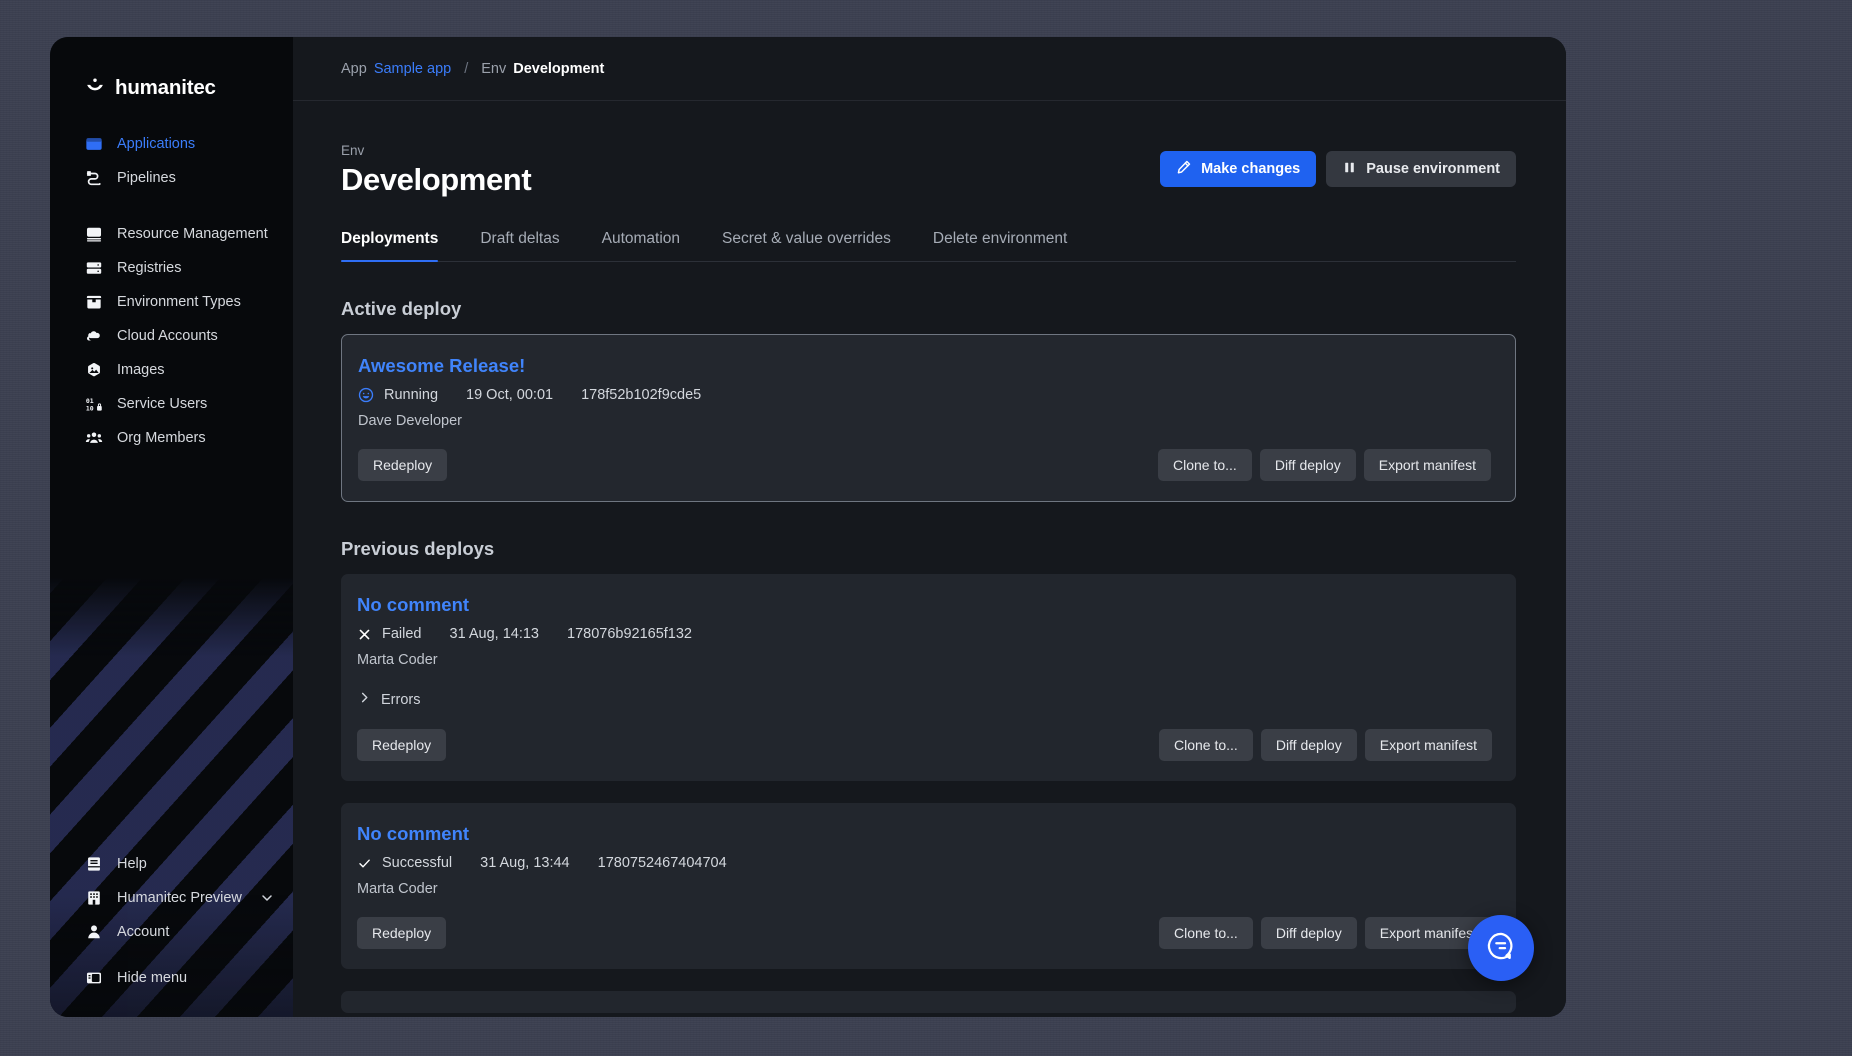  Describe the element at coordinates (929, 69) in the screenshot. I see `topbar: App Sample app / Env Development` at that location.